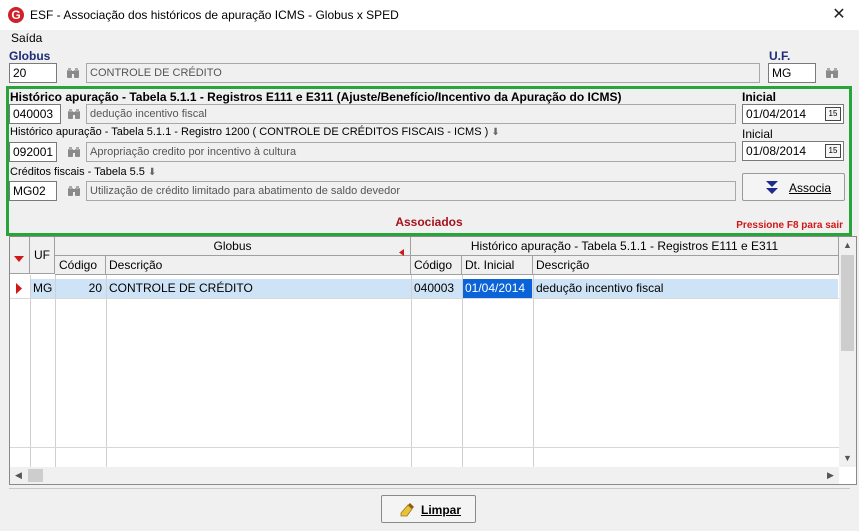  What do you see at coordinates (759, 97) in the screenshot?
I see `hist-e111-date-label: Inicial` at bounding box center [759, 97].